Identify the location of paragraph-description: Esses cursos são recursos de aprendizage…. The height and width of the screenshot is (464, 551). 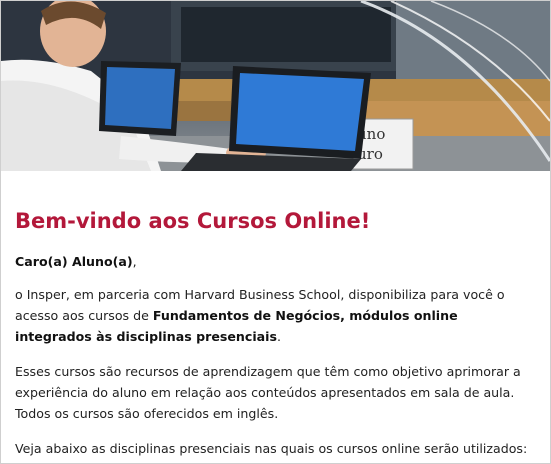
(268, 392).